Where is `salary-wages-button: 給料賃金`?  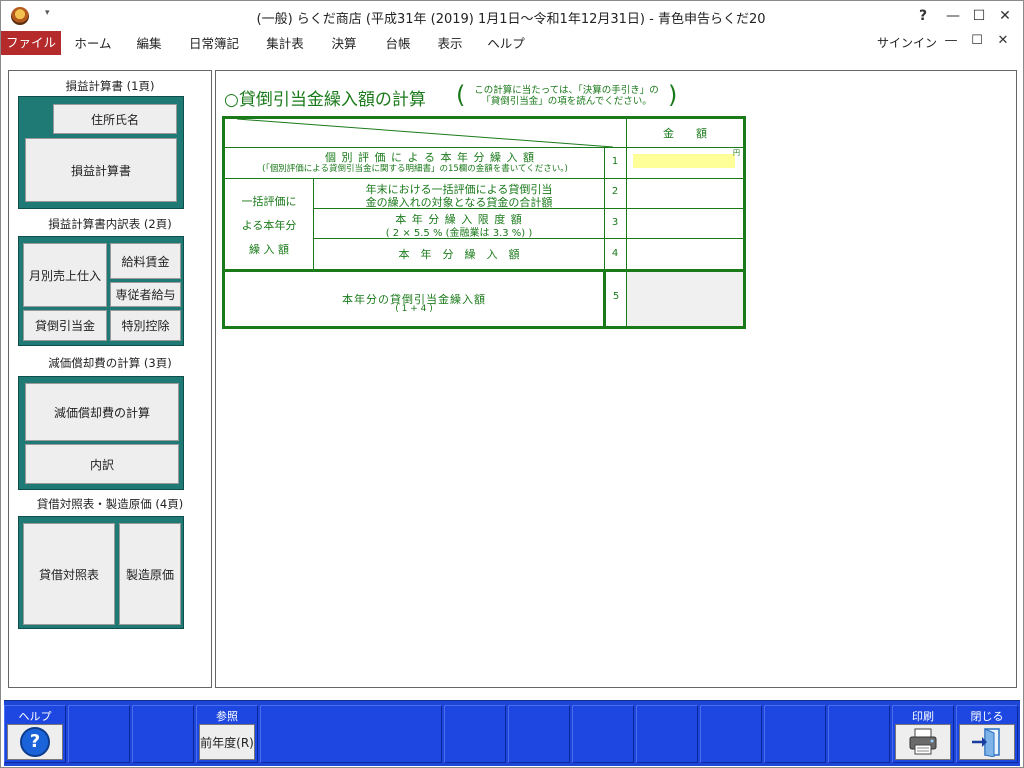 salary-wages-button: 給料賃金 is located at coordinates (145, 261).